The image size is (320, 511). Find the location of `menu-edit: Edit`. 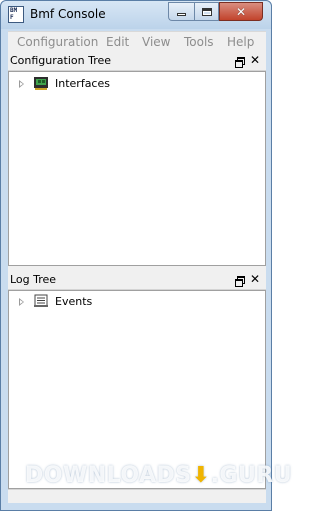

menu-edit: Edit is located at coordinates (117, 42).